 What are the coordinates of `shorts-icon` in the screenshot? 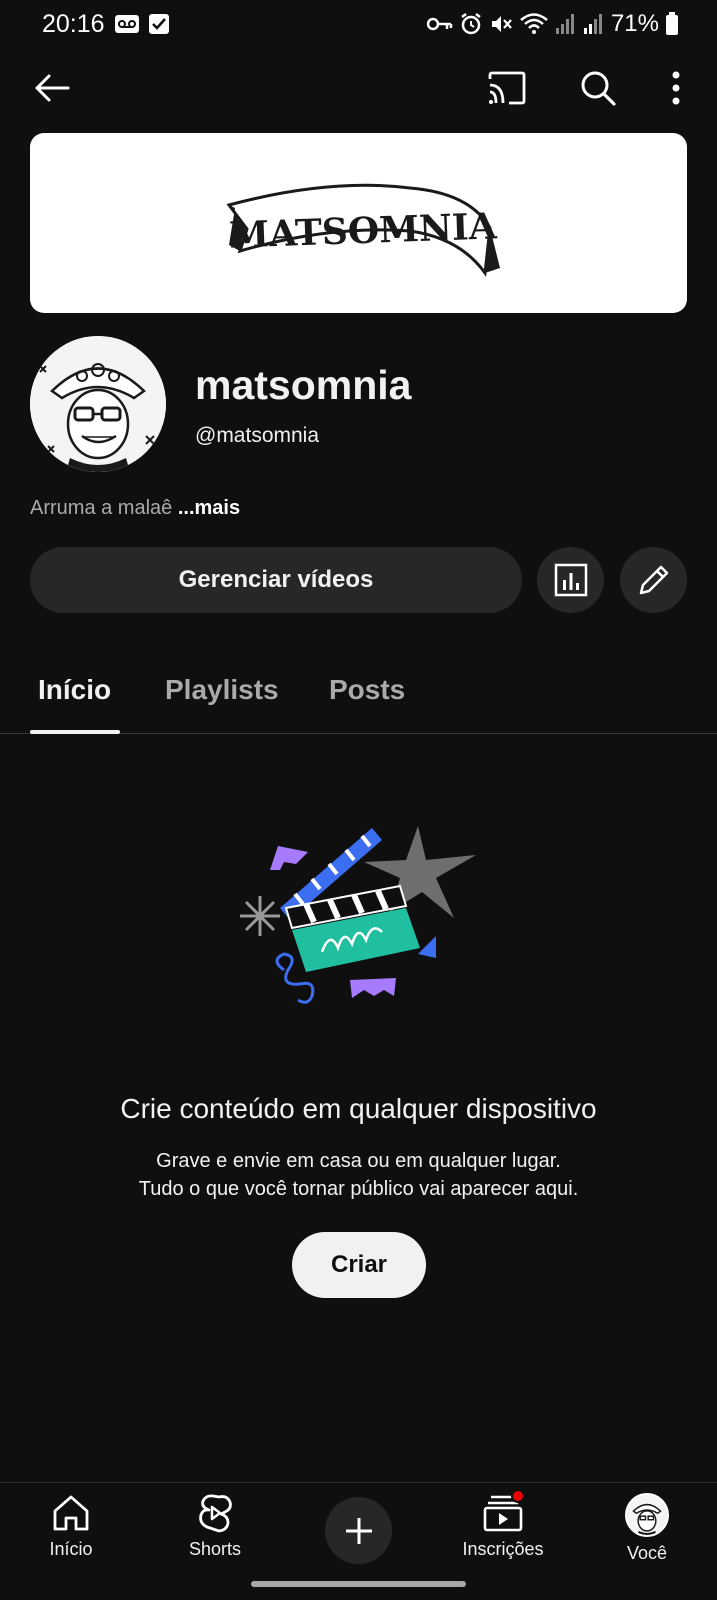 It's located at (215, 1513).